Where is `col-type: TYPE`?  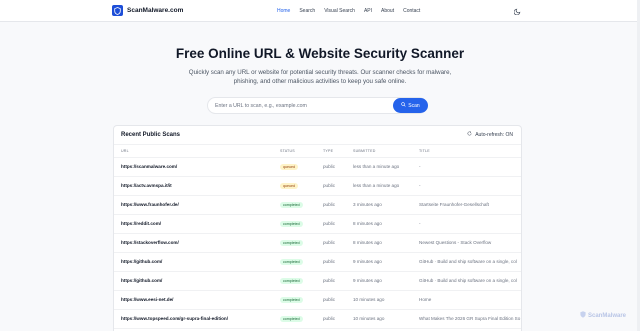 col-type: TYPE is located at coordinates (331, 151).